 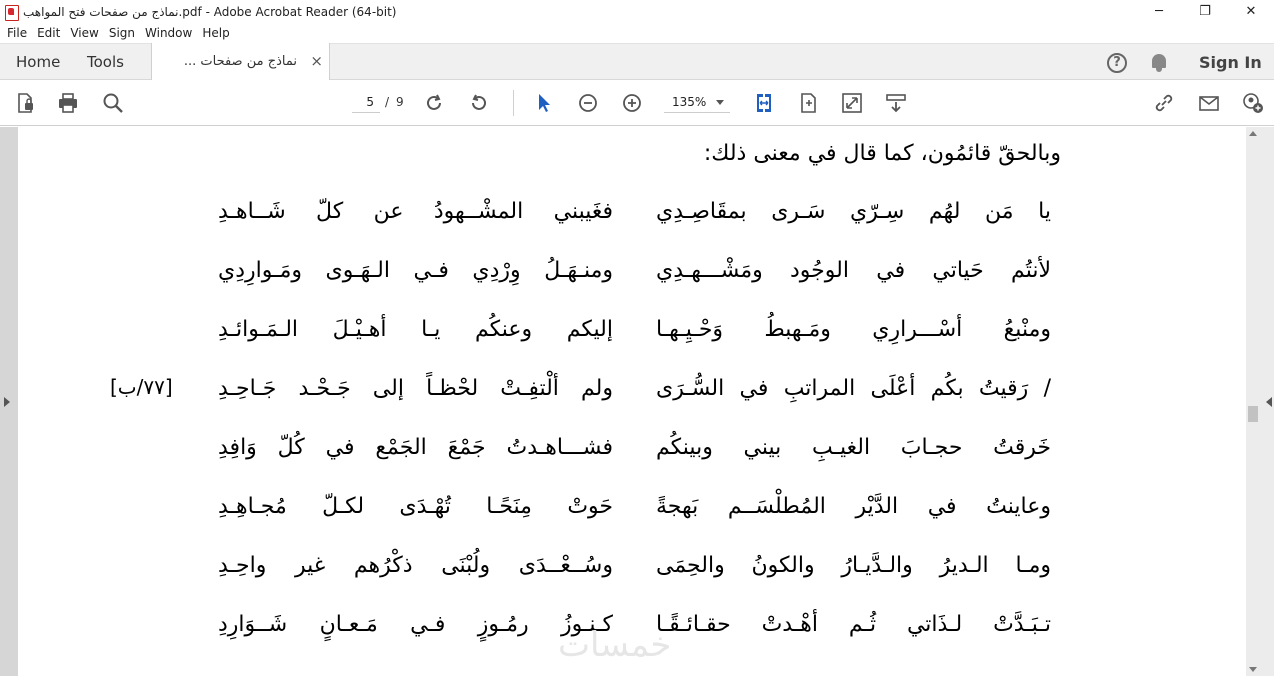 I want to click on intro-line: وبالحقّ قائمُون، كما قال في معنى ذلك:, so click(x=882, y=153).